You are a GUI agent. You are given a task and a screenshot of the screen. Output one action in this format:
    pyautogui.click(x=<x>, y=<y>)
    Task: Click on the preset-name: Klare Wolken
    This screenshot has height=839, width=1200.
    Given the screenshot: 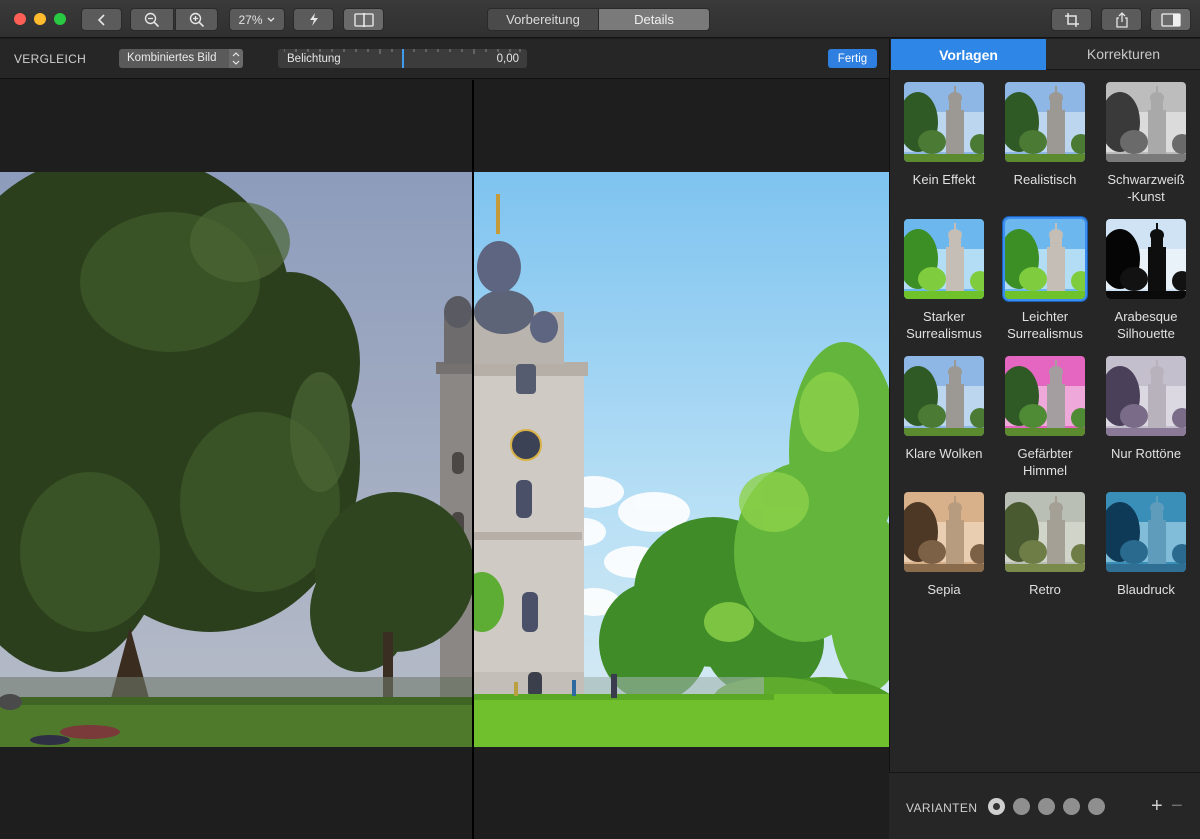 What is the action you would take?
    pyautogui.click(x=944, y=453)
    